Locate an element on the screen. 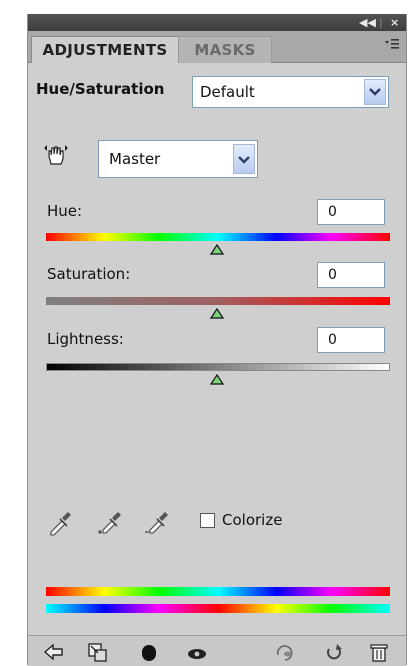 This screenshot has height=666, width=414. hue-slider-track is located at coordinates (218, 237).